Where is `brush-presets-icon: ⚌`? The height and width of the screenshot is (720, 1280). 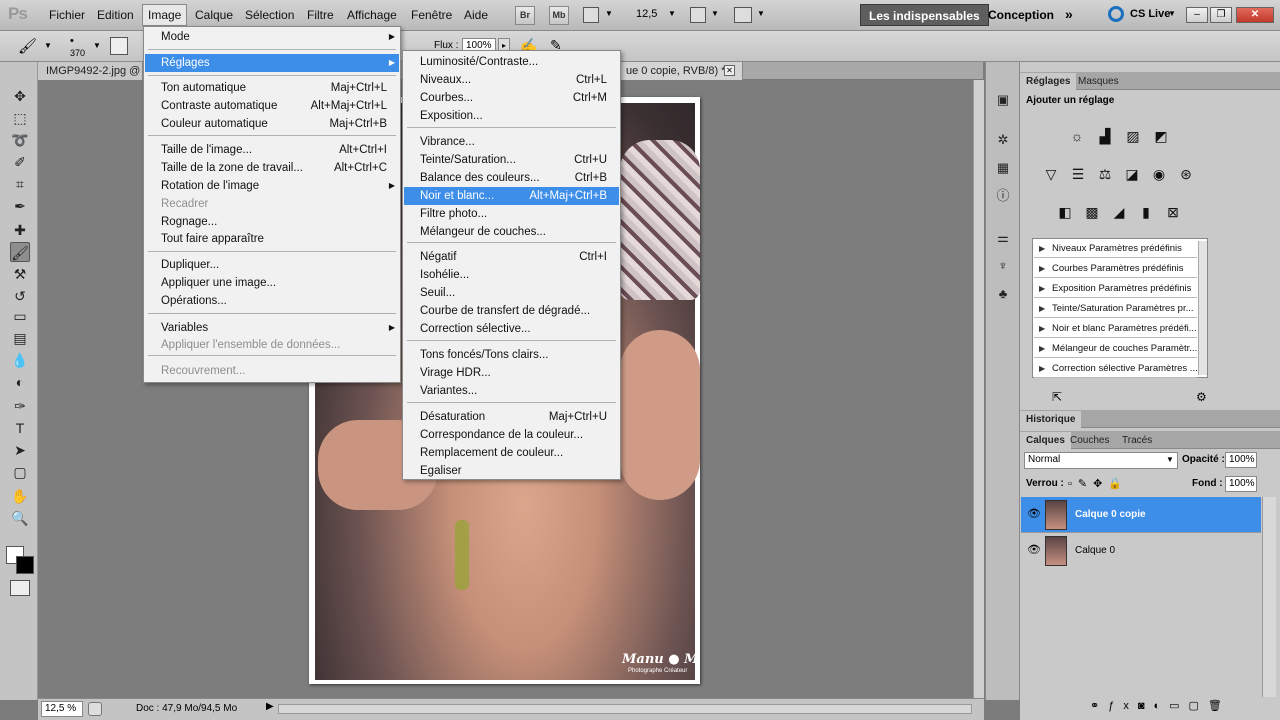 brush-presets-icon: ⚌ is located at coordinates (1003, 238).